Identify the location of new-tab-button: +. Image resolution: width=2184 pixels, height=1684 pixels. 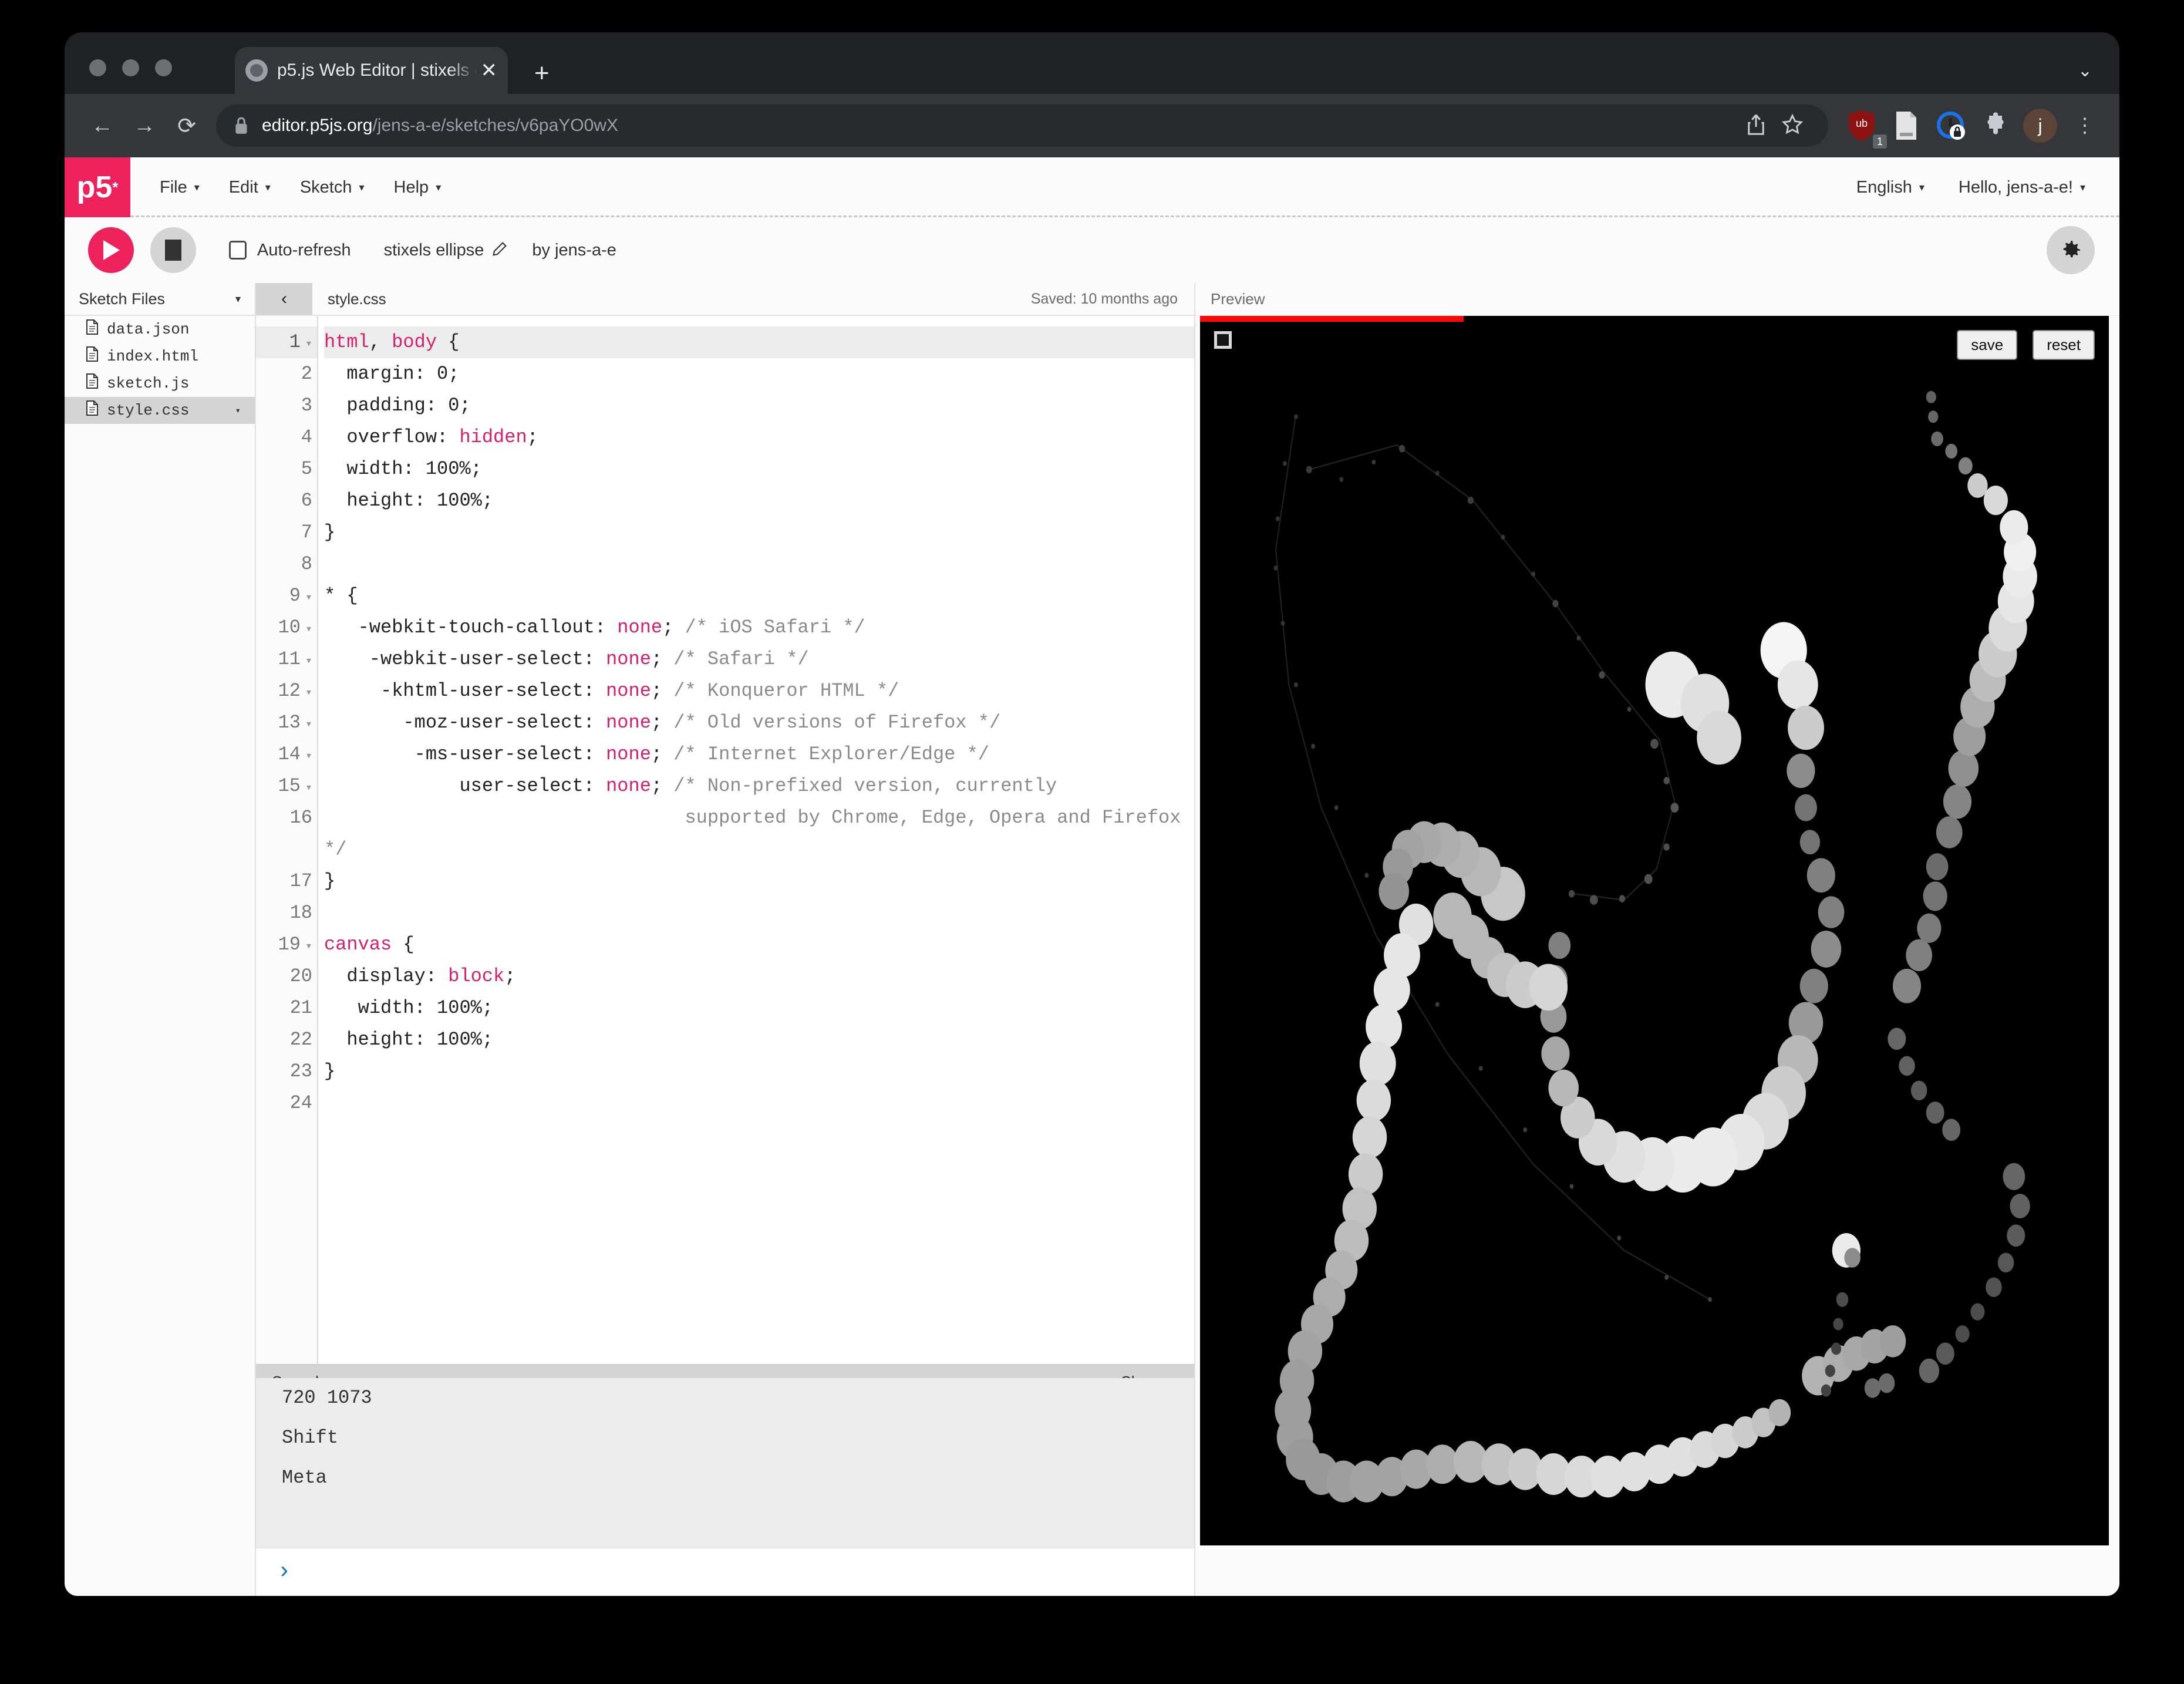
(542, 73).